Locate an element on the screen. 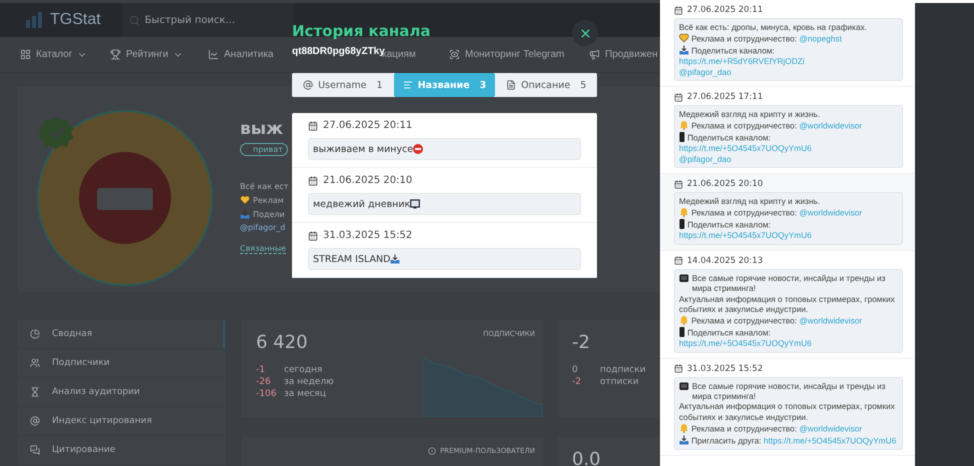 Image resolution: width=974 pixels, height=466 pixels. scan-icon is located at coordinates (454, 54).